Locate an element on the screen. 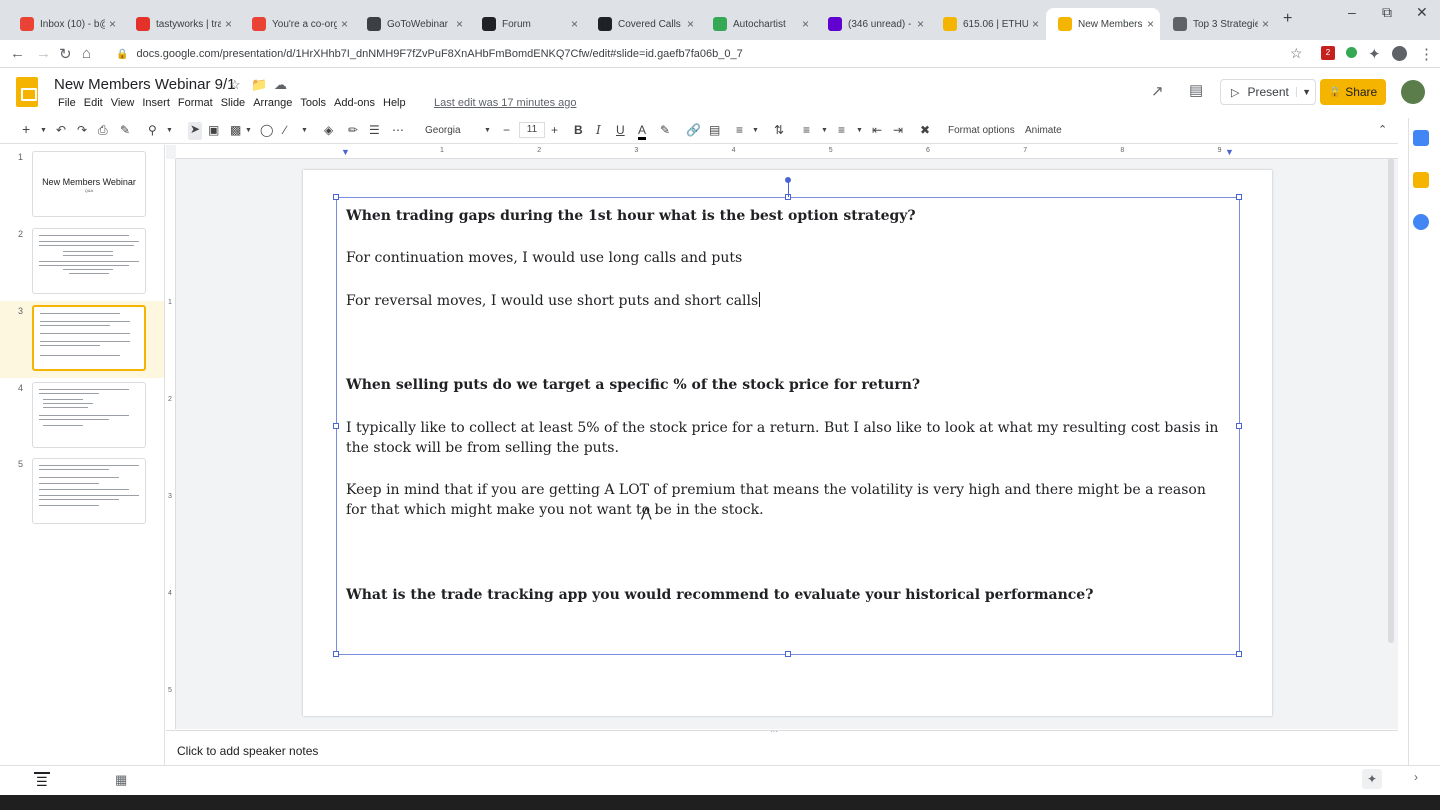 The image size is (1440, 810). decrease-indent-icon: ⇤ is located at coordinates (877, 130).